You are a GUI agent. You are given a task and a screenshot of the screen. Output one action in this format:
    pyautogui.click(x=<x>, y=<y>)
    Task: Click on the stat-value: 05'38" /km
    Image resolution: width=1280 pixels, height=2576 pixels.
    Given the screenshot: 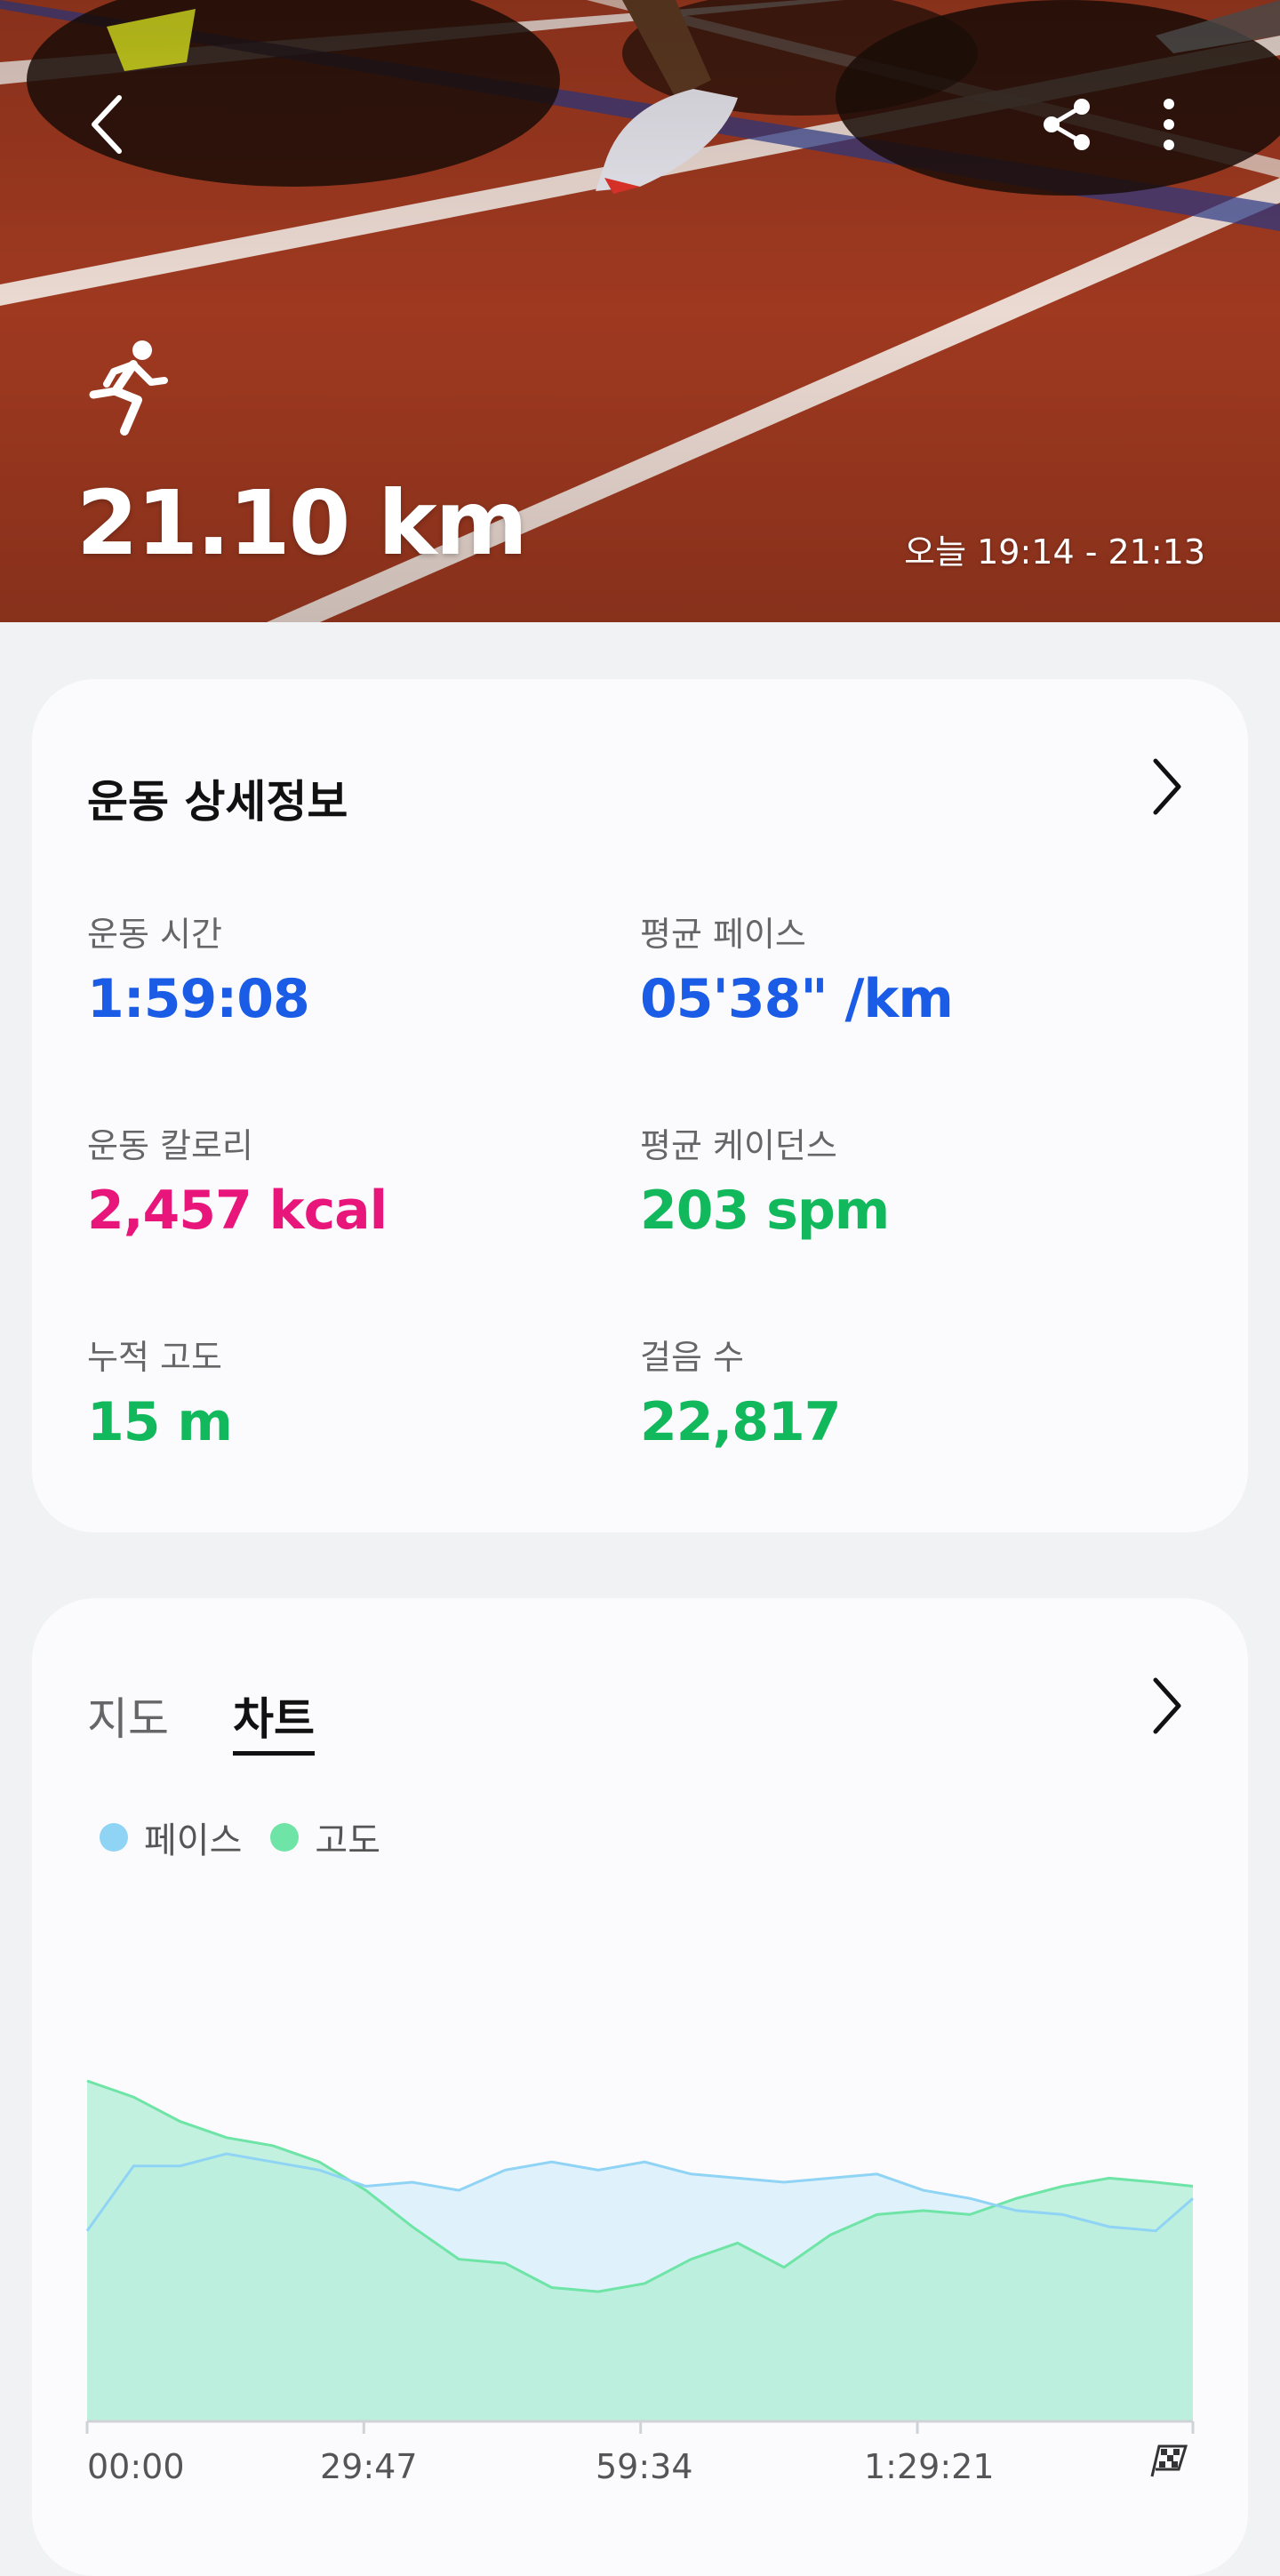 What is the action you would take?
    pyautogui.click(x=797, y=999)
    